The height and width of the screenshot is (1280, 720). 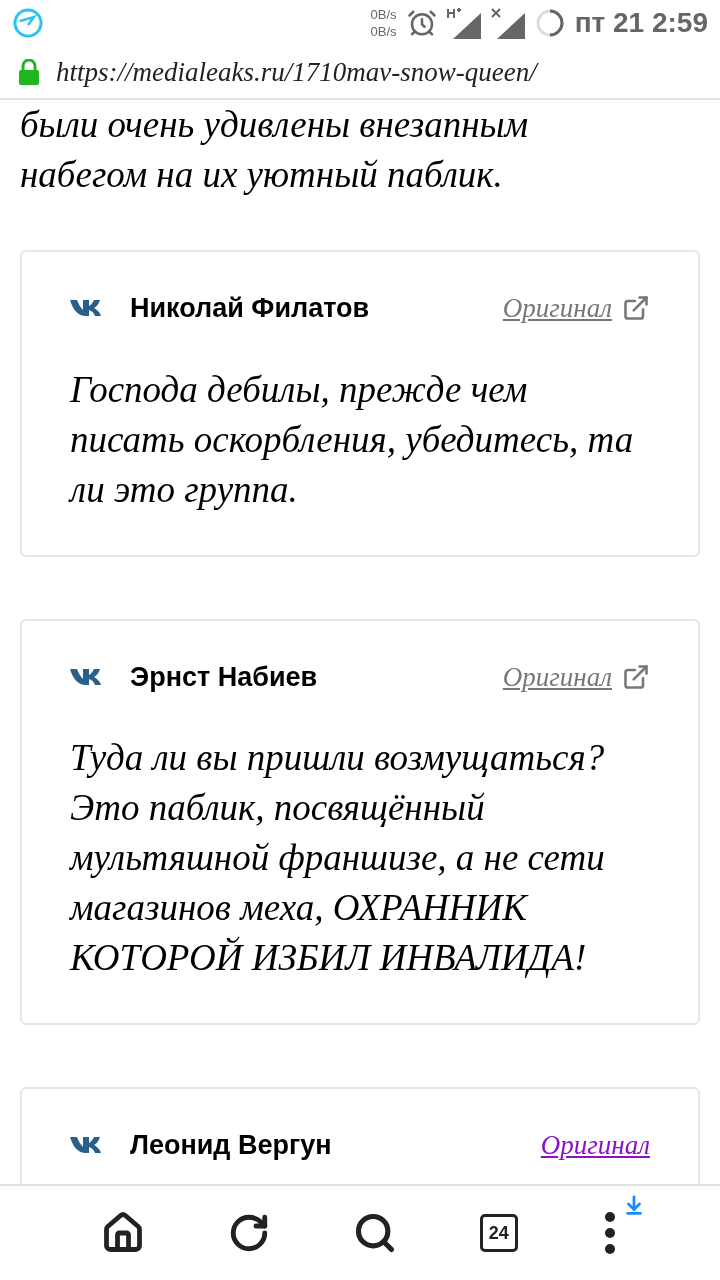 I want to click on url-text: https://medialeaks.ru/1710mav-snow-queen/, so click(x=296, y=72).